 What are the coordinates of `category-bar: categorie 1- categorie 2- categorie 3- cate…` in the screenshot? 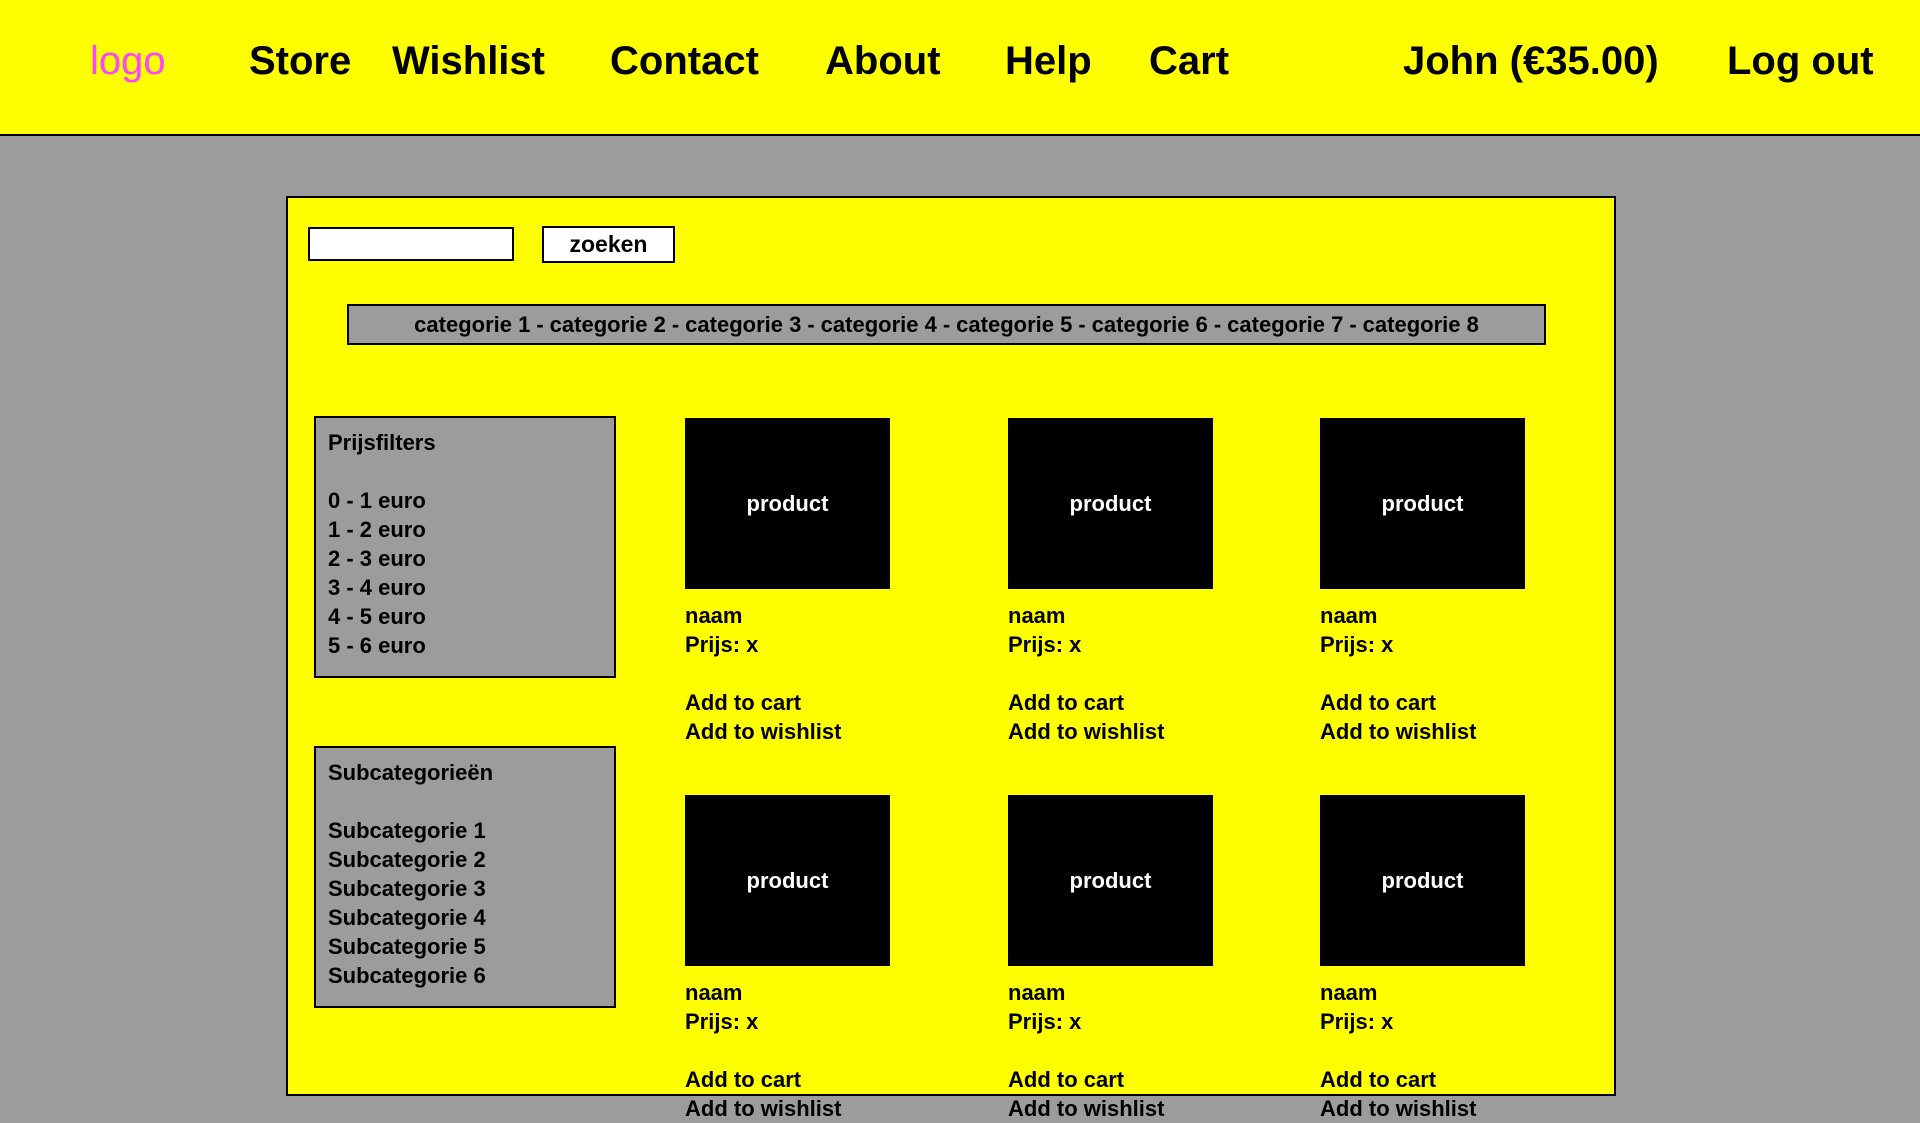 It's located at (946, 324).